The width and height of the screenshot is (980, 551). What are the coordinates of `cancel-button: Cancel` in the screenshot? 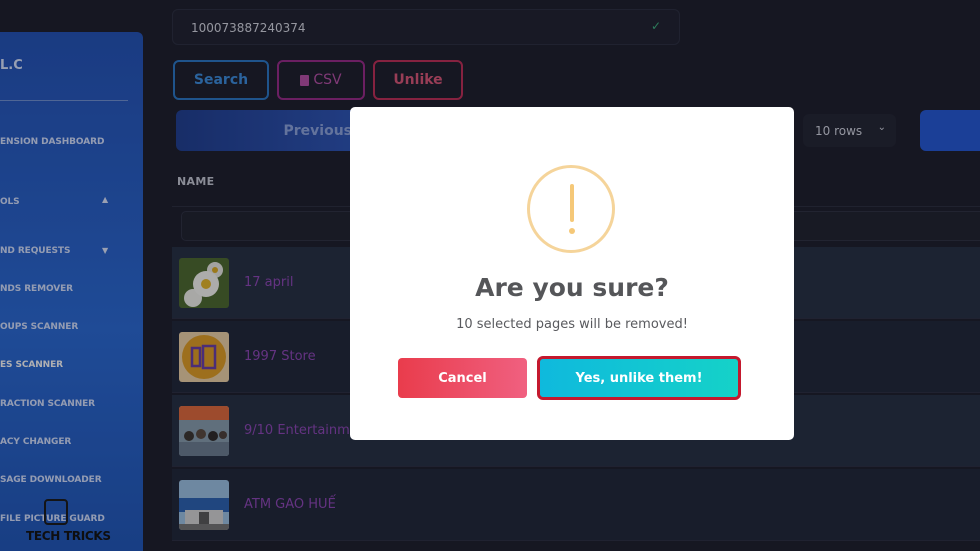 It's located at (462, 378).